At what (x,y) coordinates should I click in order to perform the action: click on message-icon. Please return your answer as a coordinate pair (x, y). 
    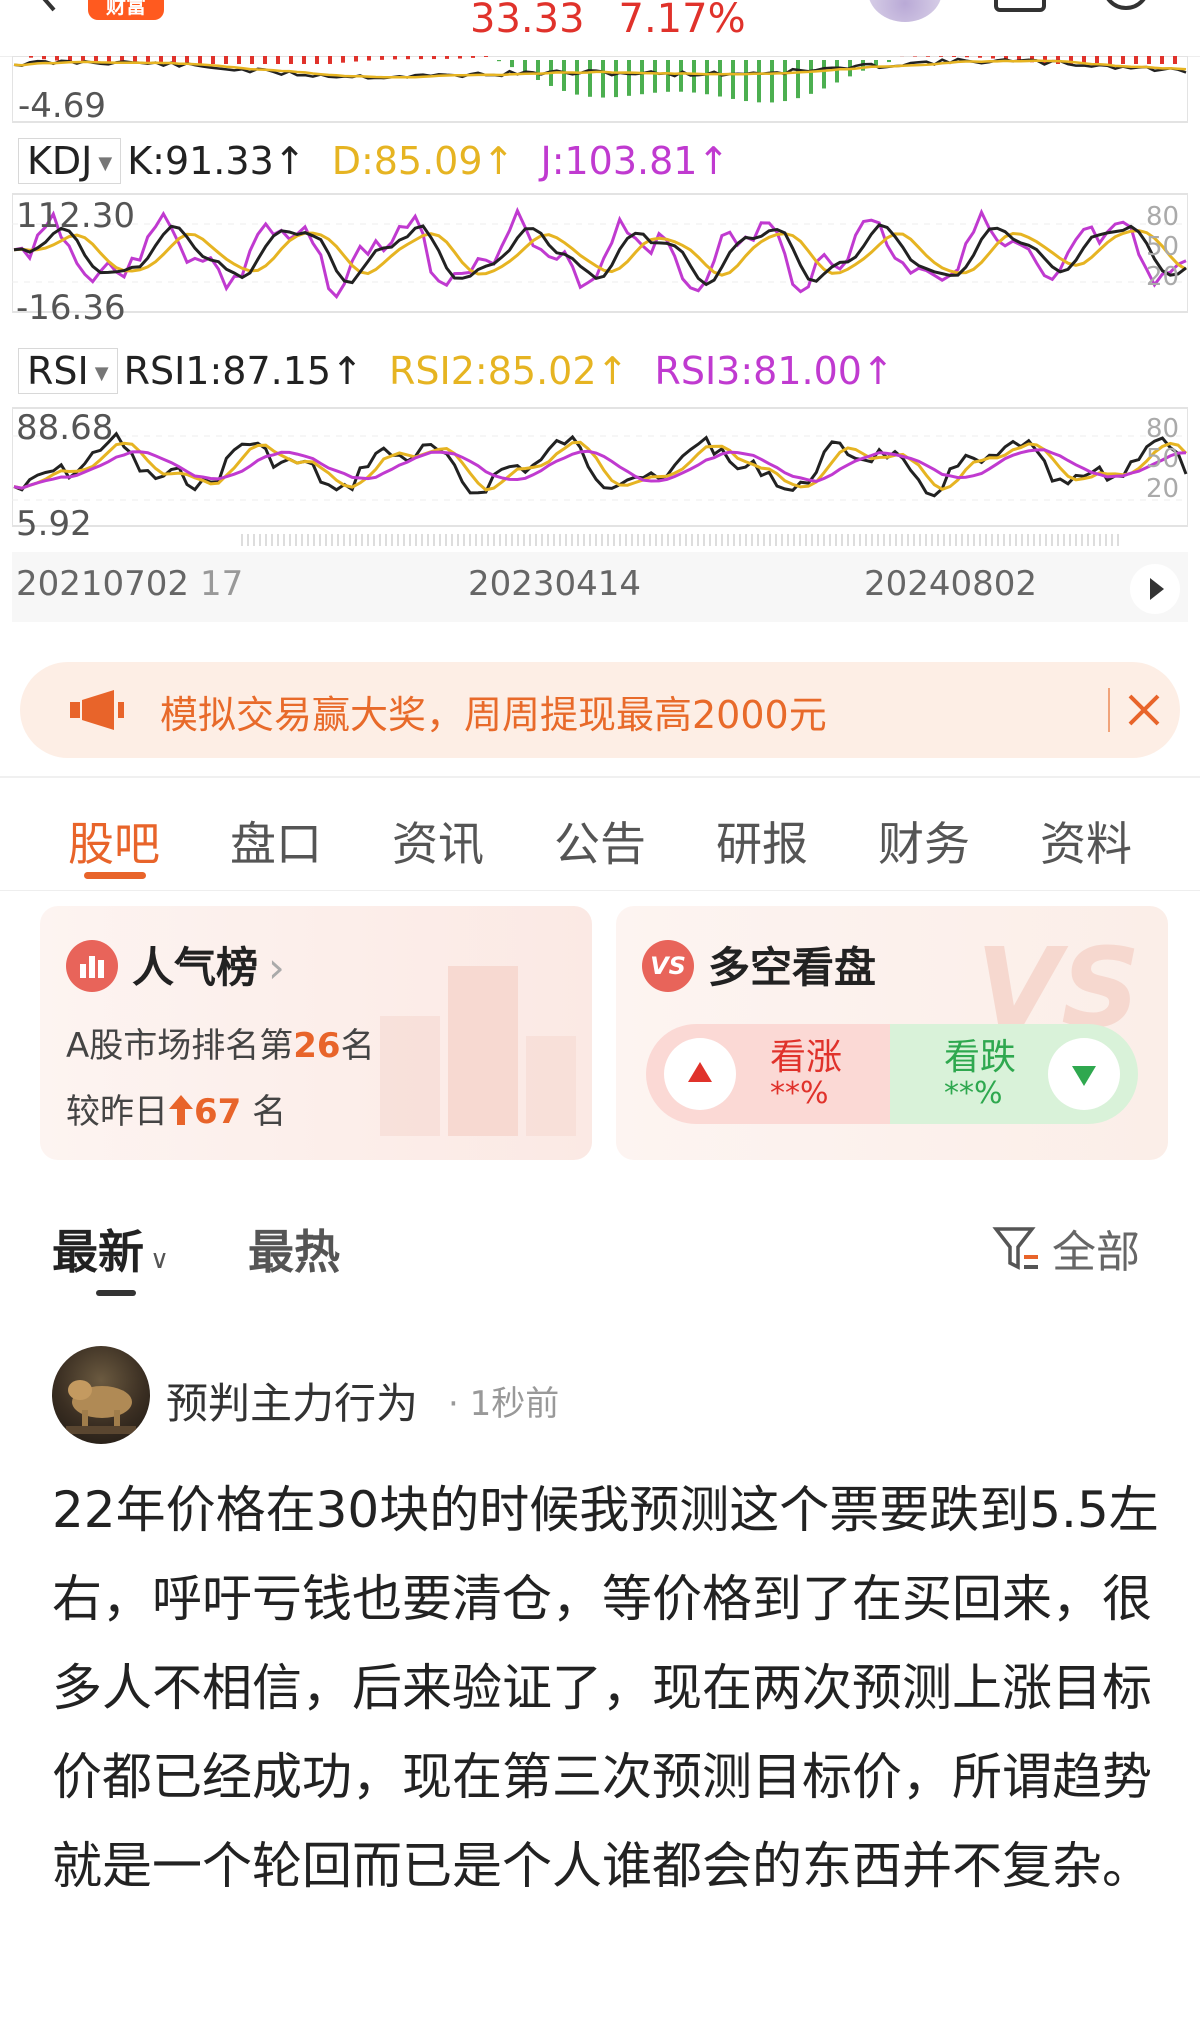
    Looking at the image, I should click on (1020, 7).